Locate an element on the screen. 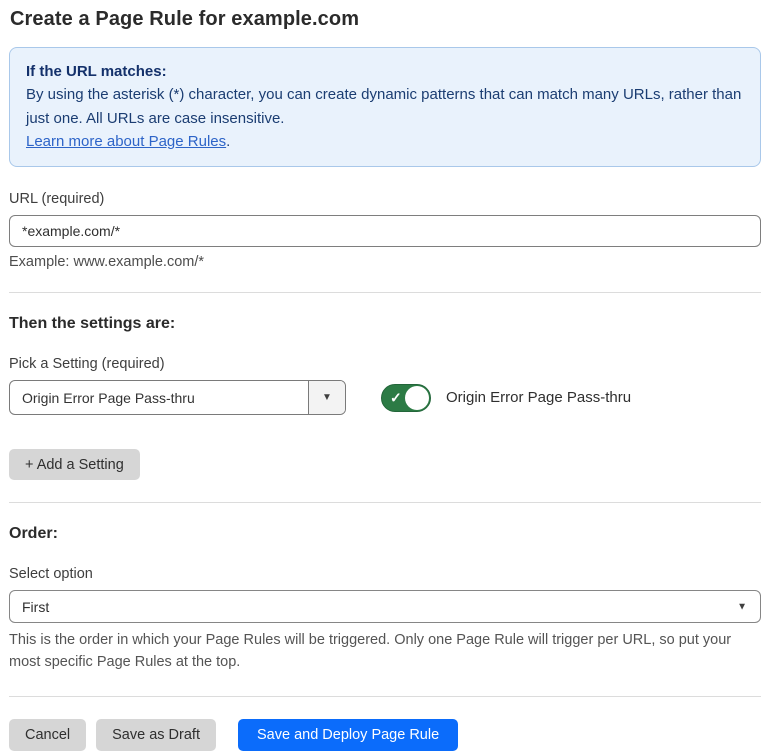  learn-more-link: Learn more about Page Rules is located at coordinates (126, 141).